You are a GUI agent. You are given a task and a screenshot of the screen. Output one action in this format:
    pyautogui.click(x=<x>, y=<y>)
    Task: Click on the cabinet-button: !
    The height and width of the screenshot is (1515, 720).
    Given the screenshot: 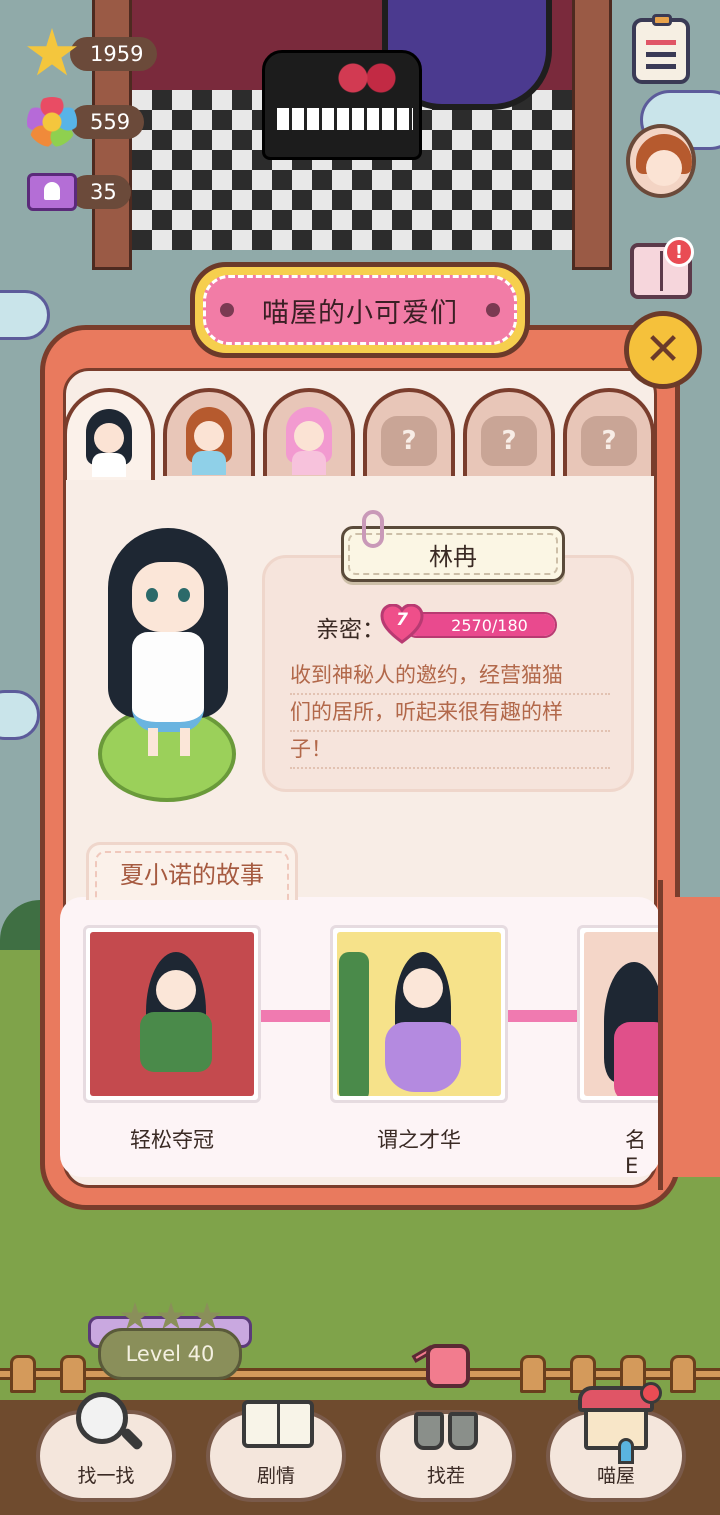 What is the action you would take?
    pyautogui.click(x=661, y=271)
    